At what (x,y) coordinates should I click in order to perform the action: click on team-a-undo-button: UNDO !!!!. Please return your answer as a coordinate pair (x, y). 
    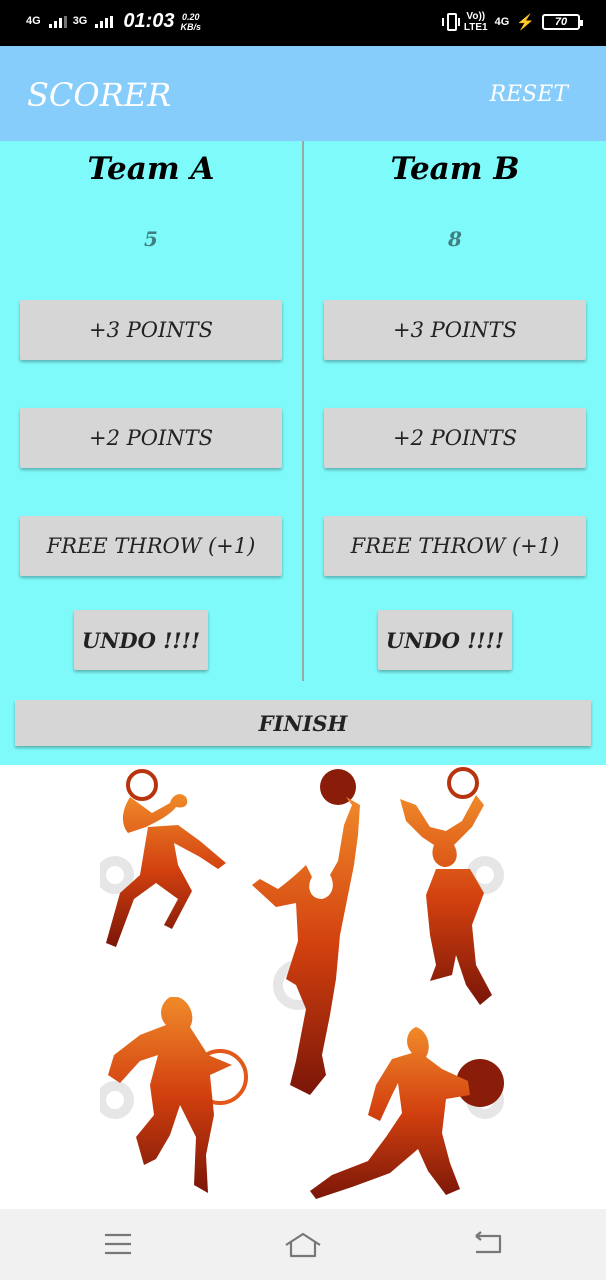
    Looking at the image, I should click on (141, 640).